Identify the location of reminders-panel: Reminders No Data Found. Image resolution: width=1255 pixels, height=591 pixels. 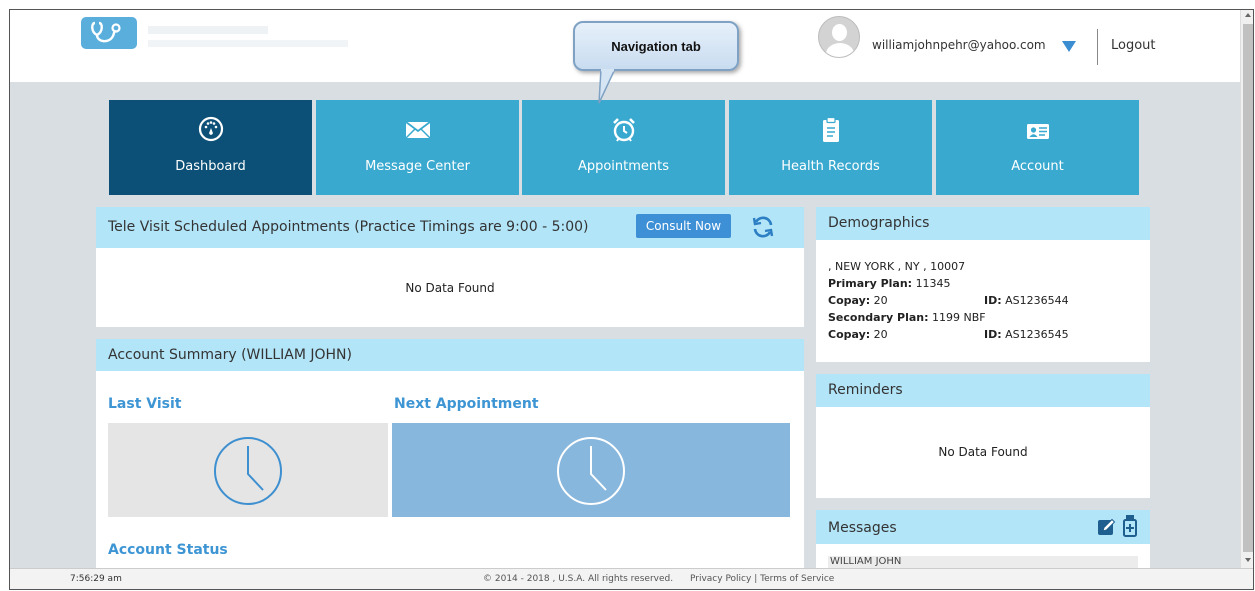
(983, 436).